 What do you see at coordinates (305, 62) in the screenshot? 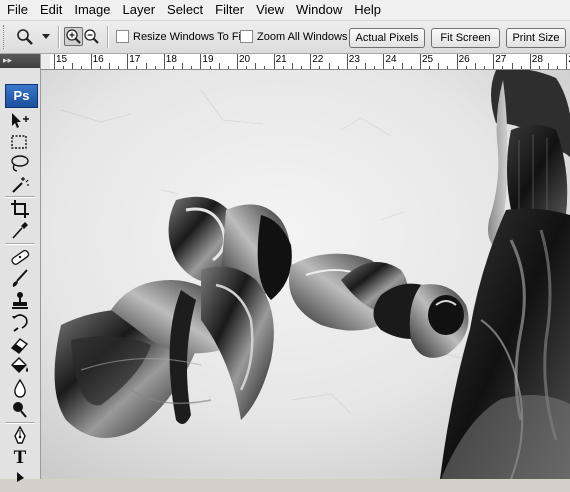
I see `horizontal-ruler: 151617181920212223242526272829` at bounding box center [305, 62].